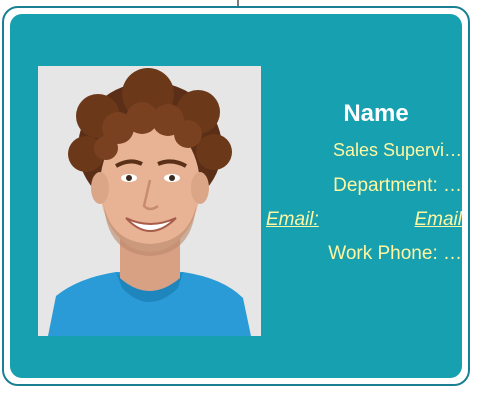 Image resolution: width=478 pixels, height=393 pixels. Describe the element at coordinates (364, 220) in the screenshot. I see `employee-email-row: Email` at that location.